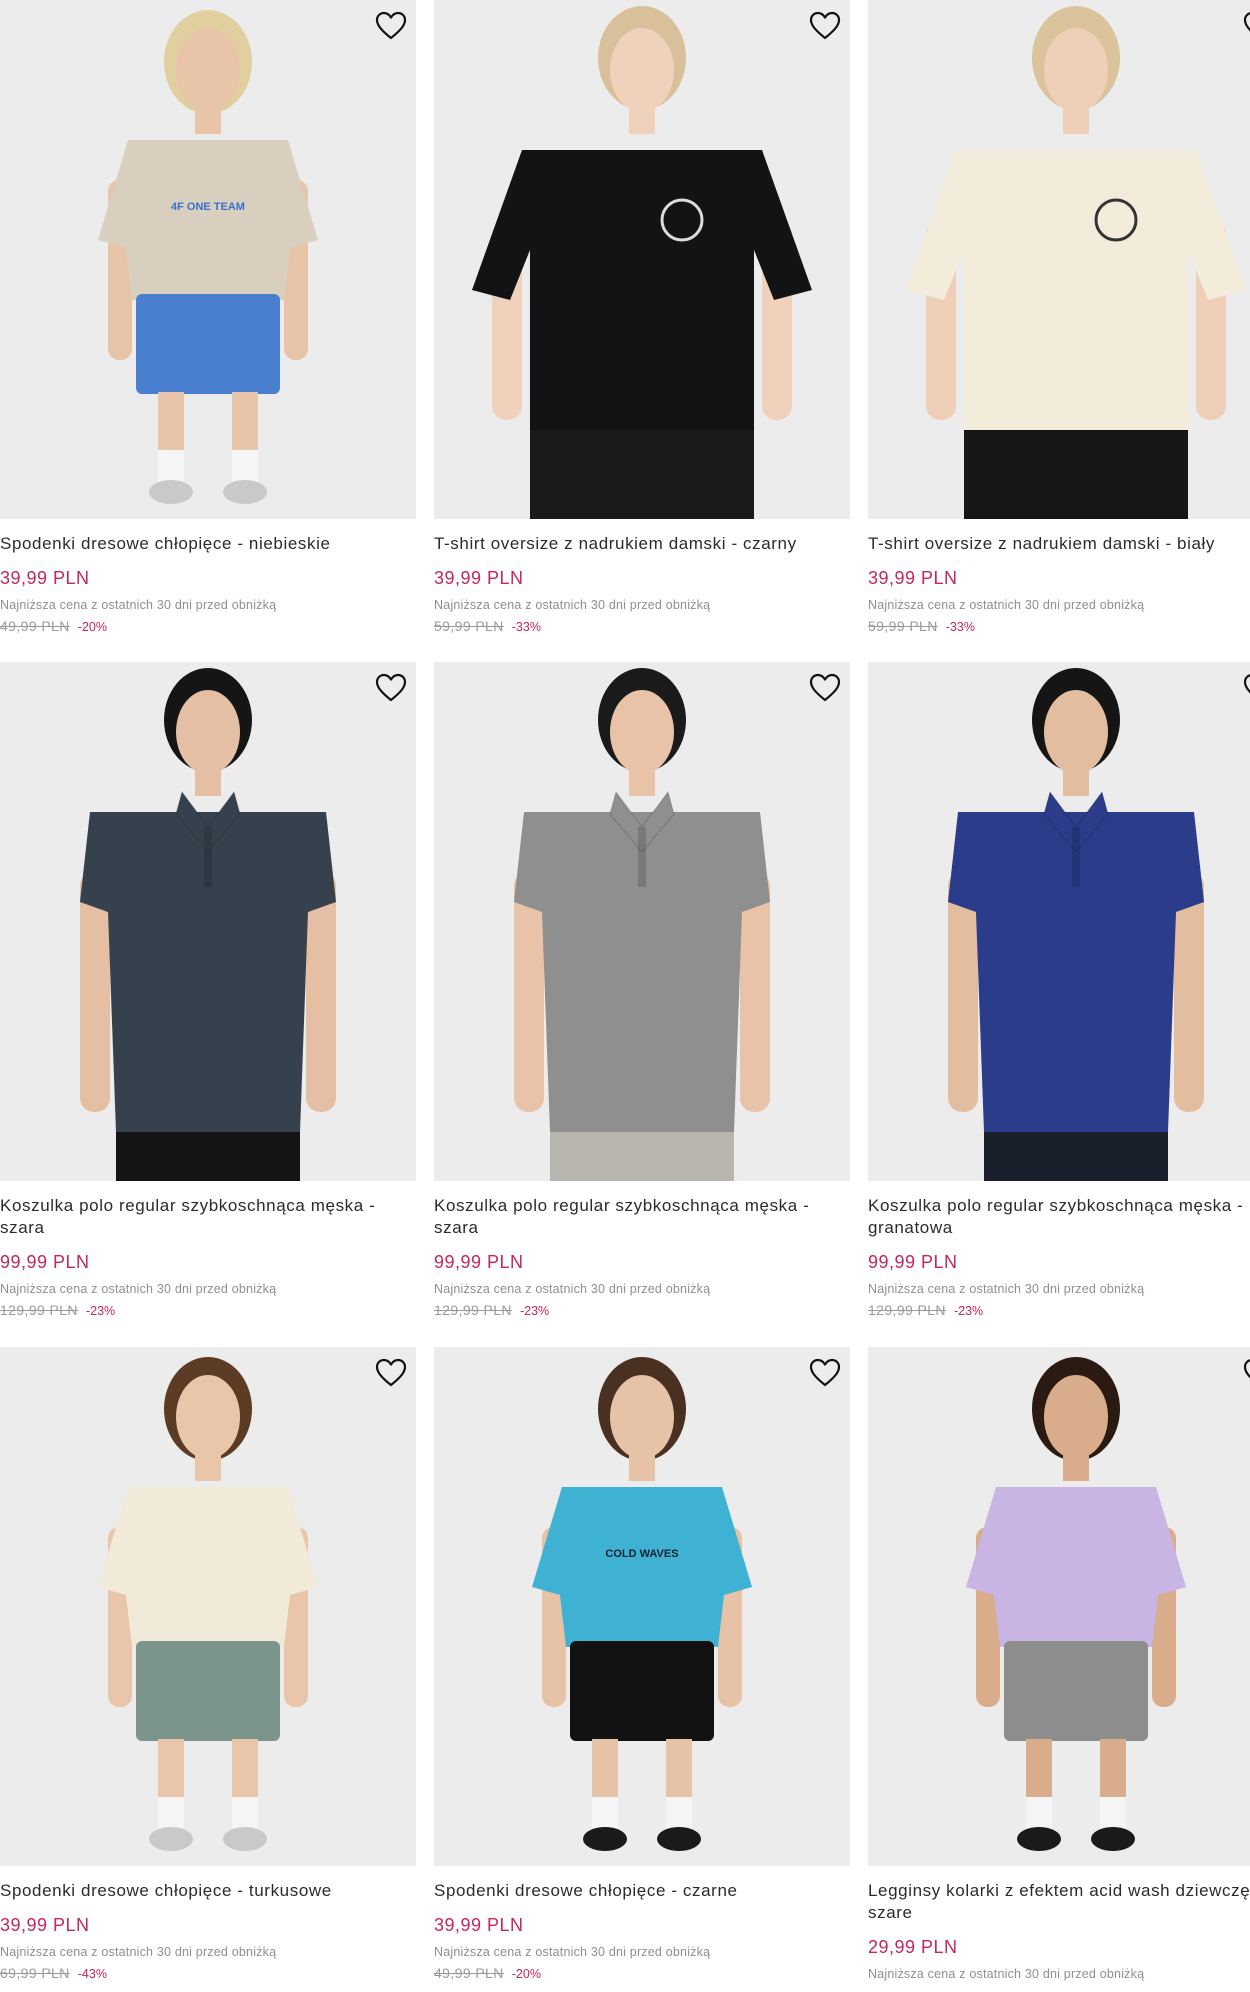  I want to click on old-price-row: 69,99 PLN -43%, so click(53, 1973).